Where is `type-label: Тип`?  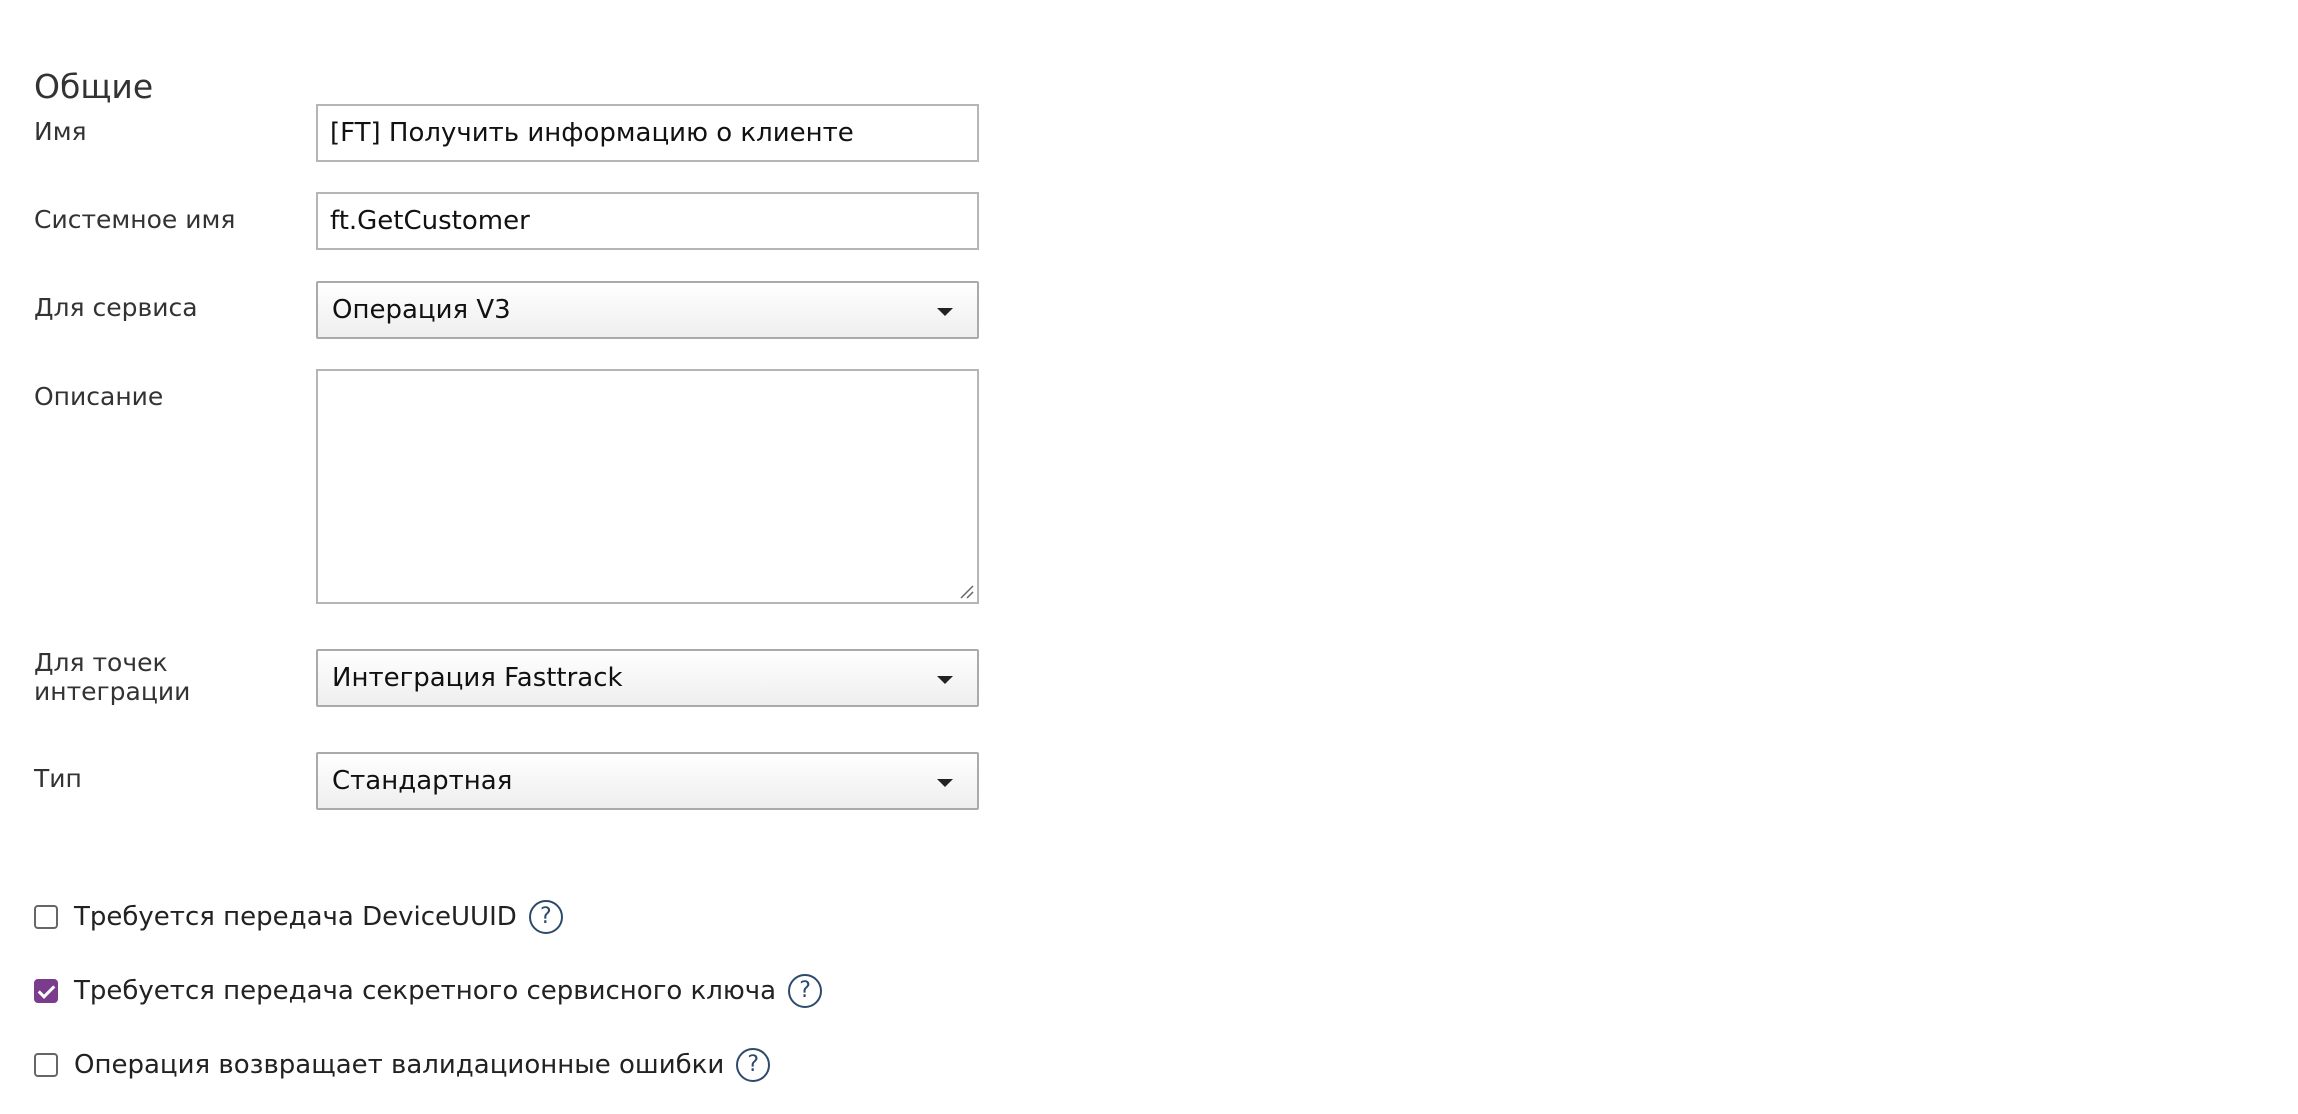
type-label: Тип is located at coordinates (58, 778).